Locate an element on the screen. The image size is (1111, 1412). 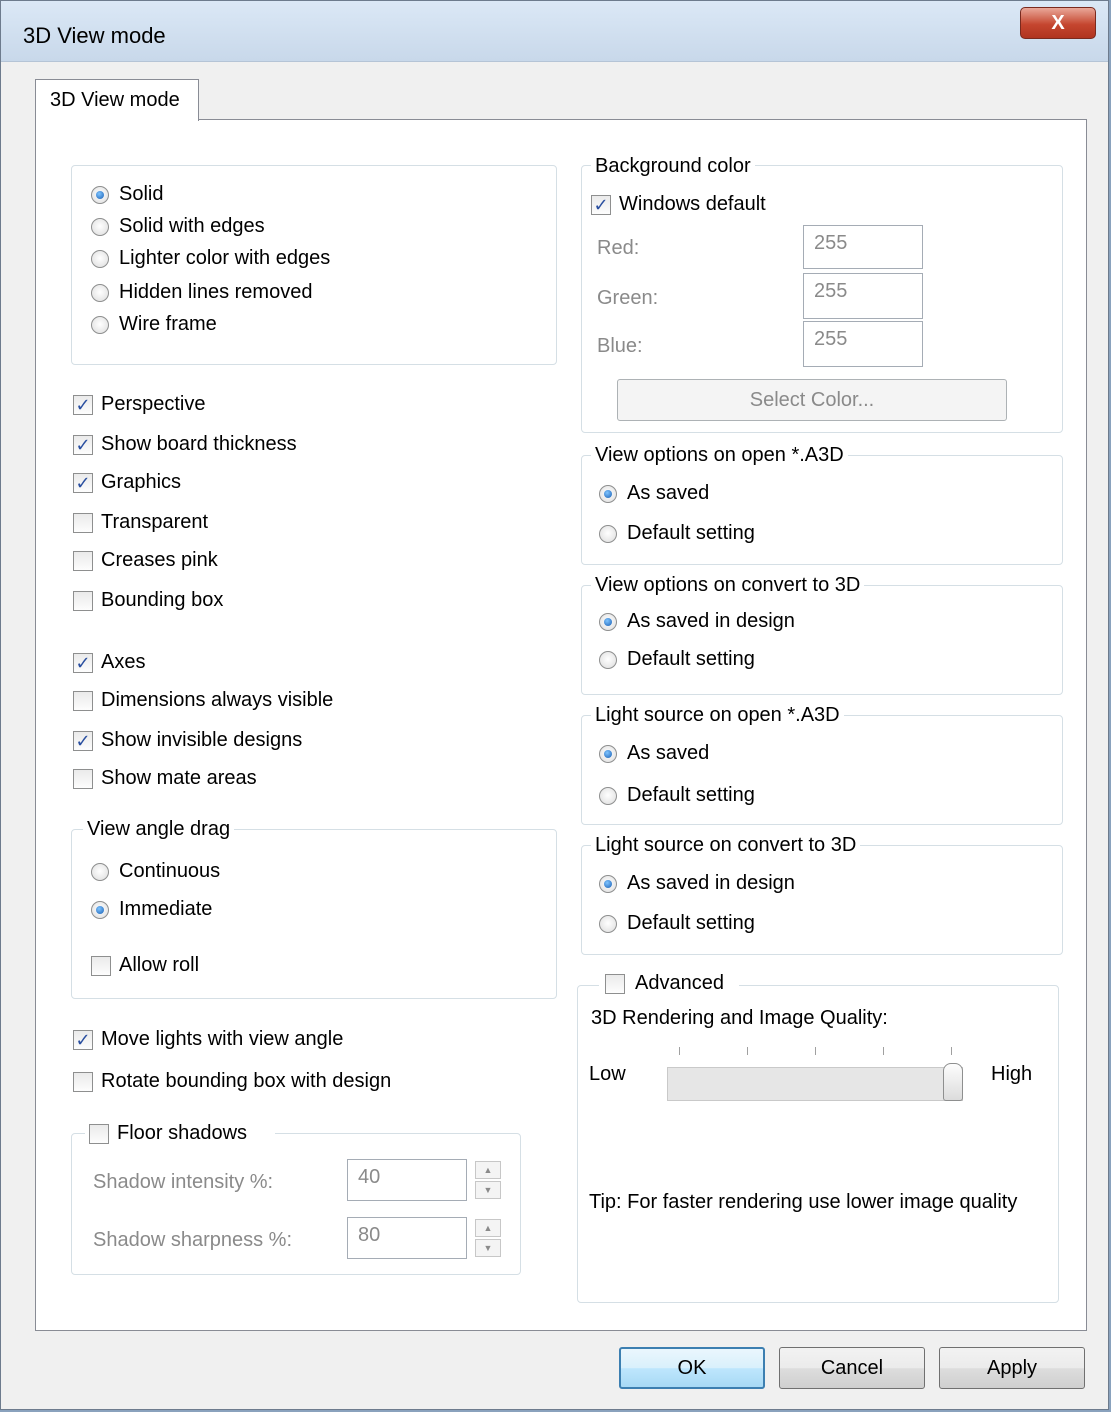
shadow-sharpness-field: 80 is located at coordinates (407, 1238).